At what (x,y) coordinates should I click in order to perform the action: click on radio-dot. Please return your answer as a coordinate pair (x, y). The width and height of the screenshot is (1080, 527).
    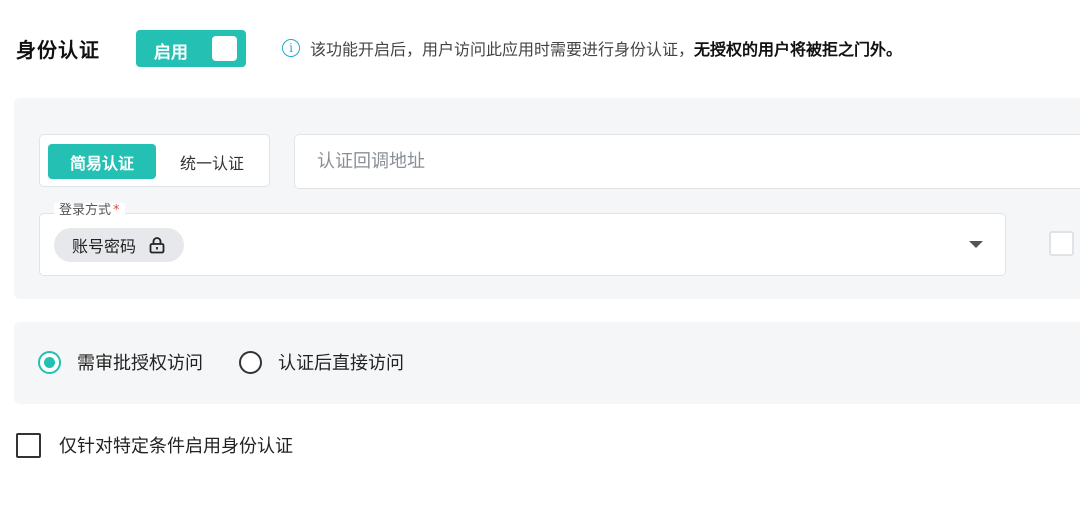
    Looking at the image, I should click on (49, 362).